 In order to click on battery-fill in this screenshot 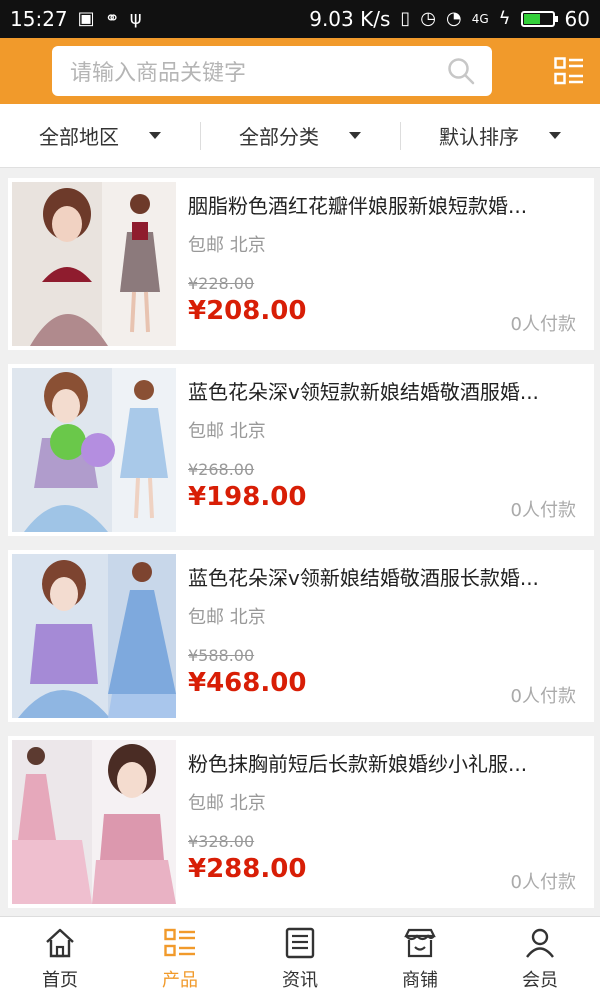, I will do `click(532, 19)`.